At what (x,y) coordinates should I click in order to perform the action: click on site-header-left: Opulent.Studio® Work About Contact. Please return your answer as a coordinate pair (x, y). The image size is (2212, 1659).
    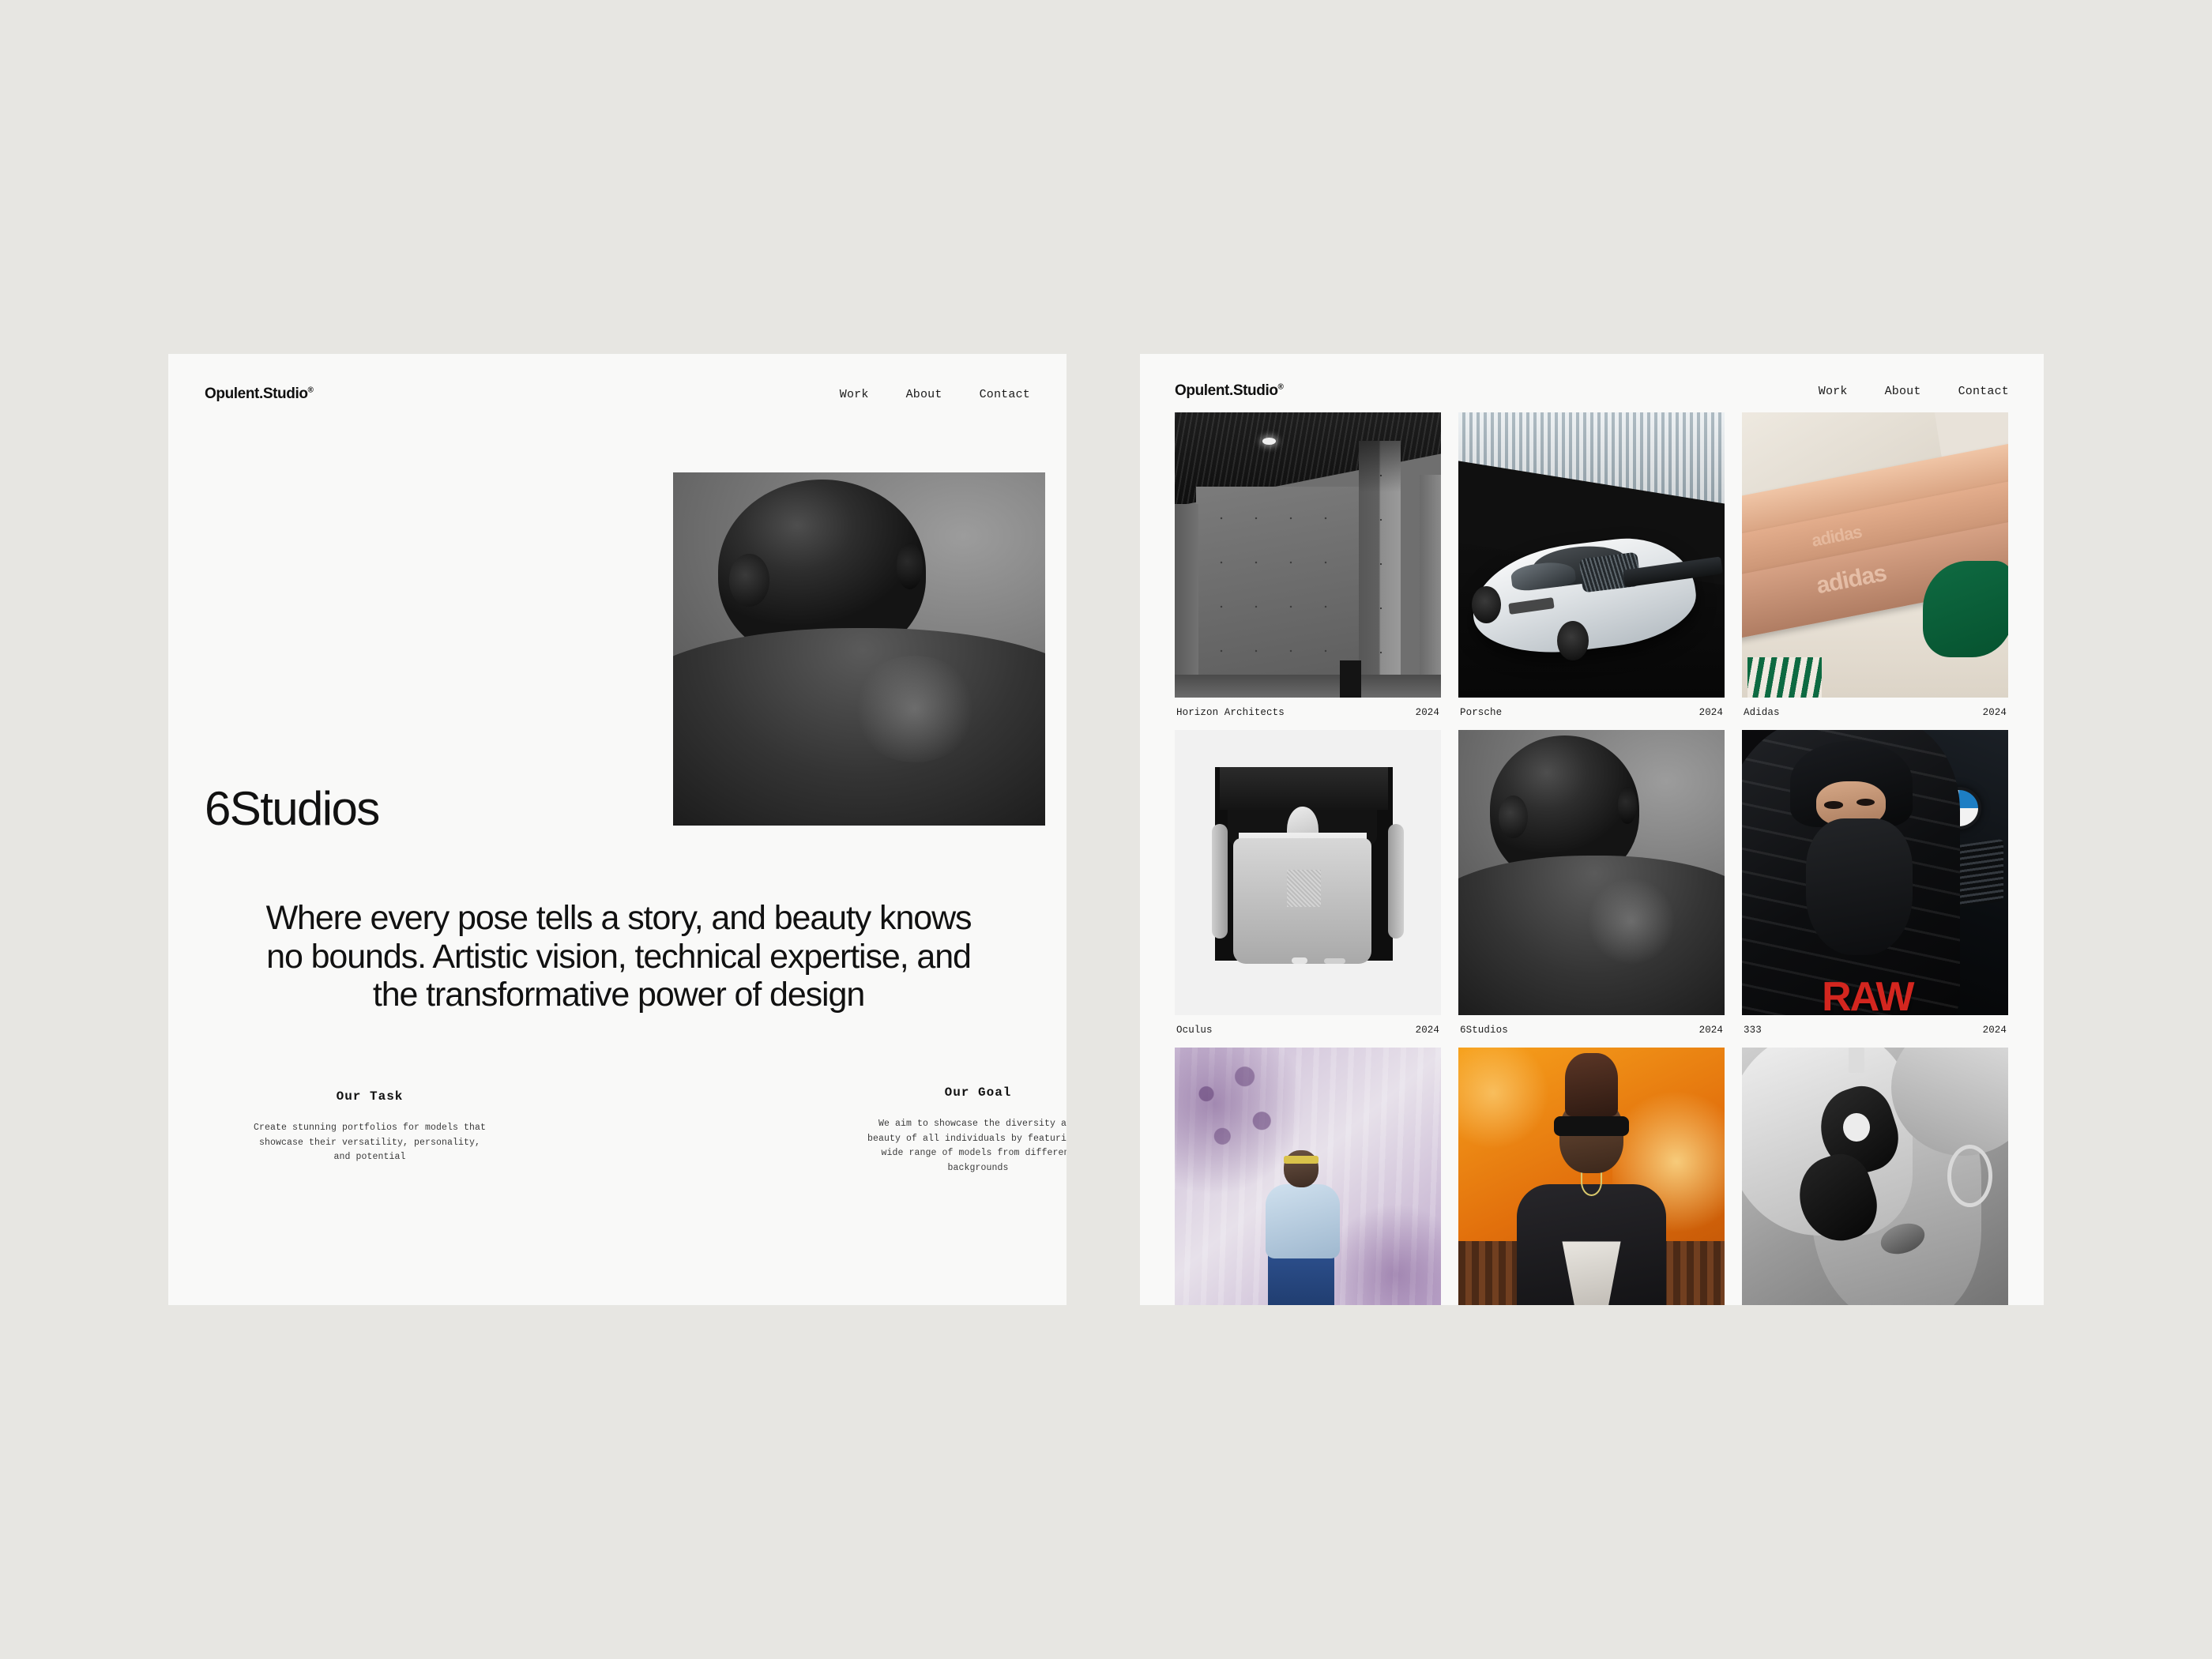
    Looking at the image, I should click on (617, 379).